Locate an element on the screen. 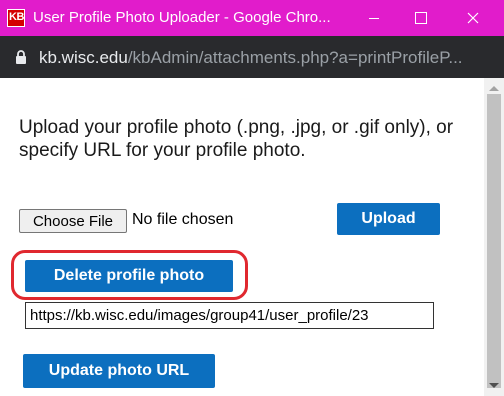 Image resolution: width=504 pixels, height=396 pixels. delete-profile-photo-button: Delete profile photo is located at coordinates (129, 276).